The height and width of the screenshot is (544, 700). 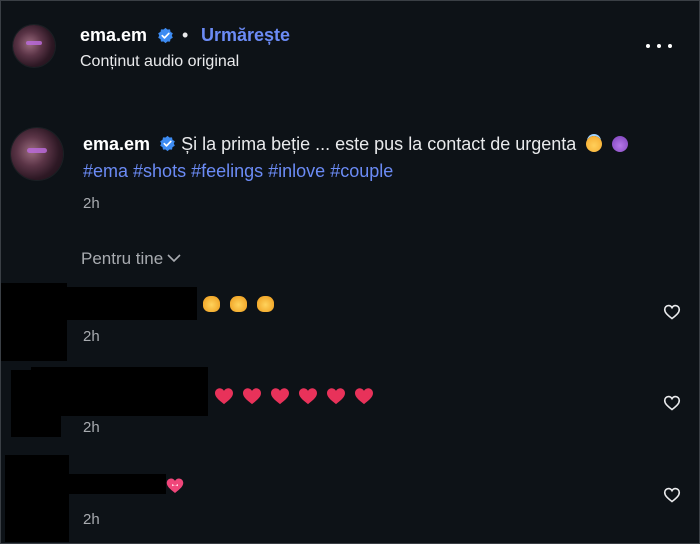 What do you see at coordinates (361, 171) in the screenshot?
I see `hashtag-couple: #couple` at bounding box center [361, 171].